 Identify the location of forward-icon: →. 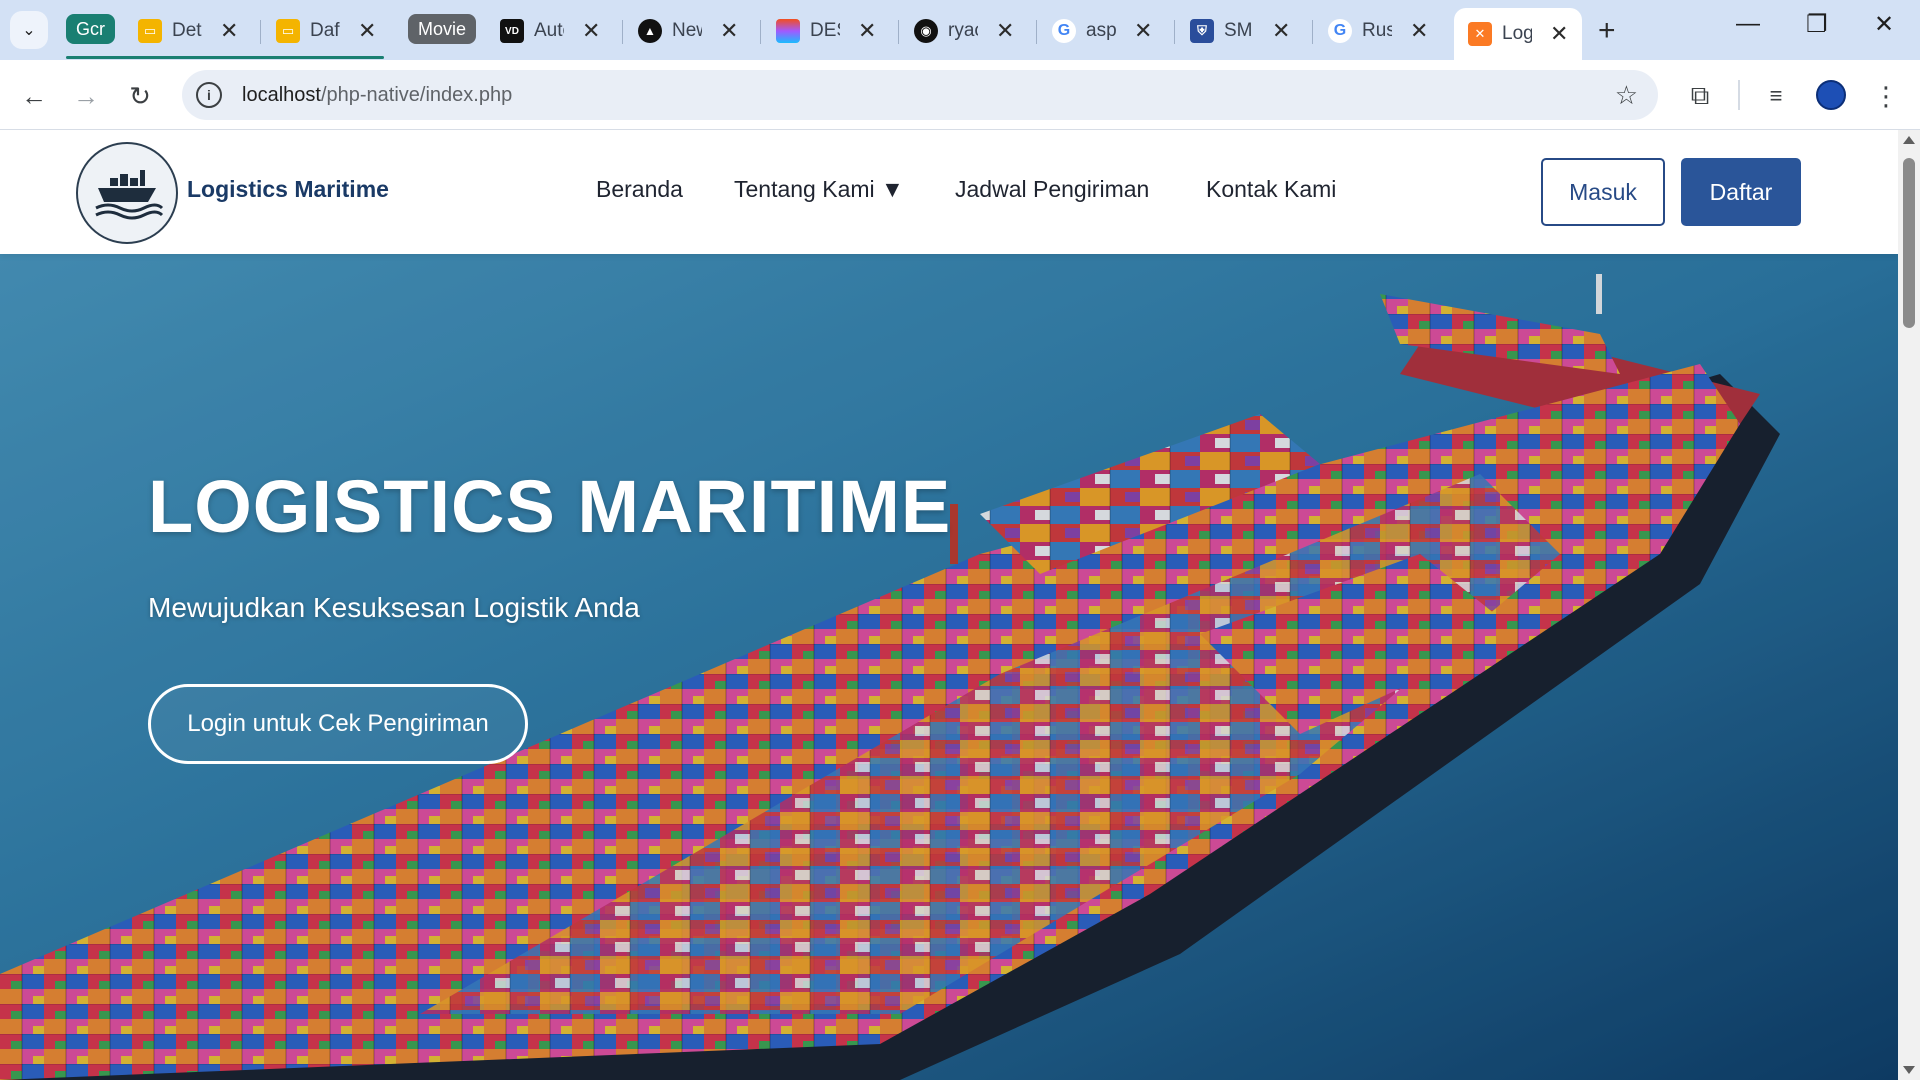
(86, 96).